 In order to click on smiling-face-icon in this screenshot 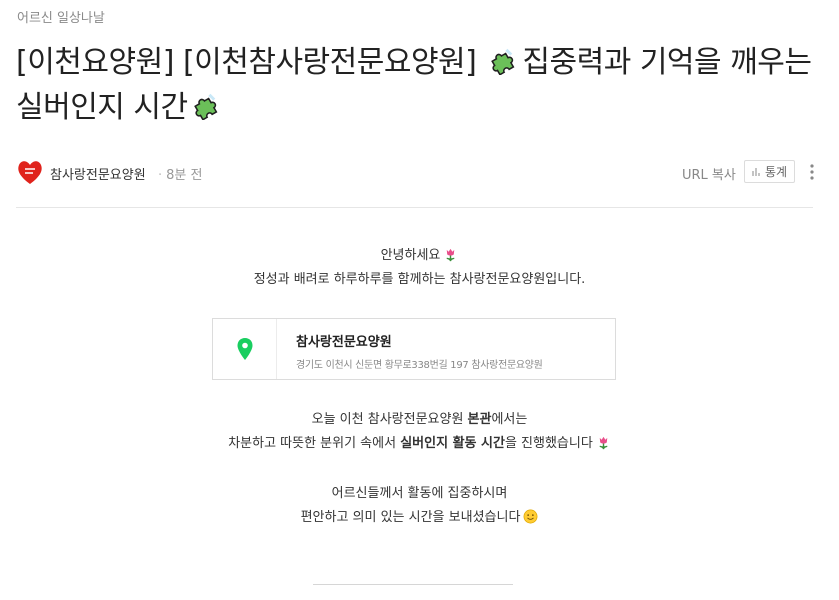, I will do `click(530, 516)`.